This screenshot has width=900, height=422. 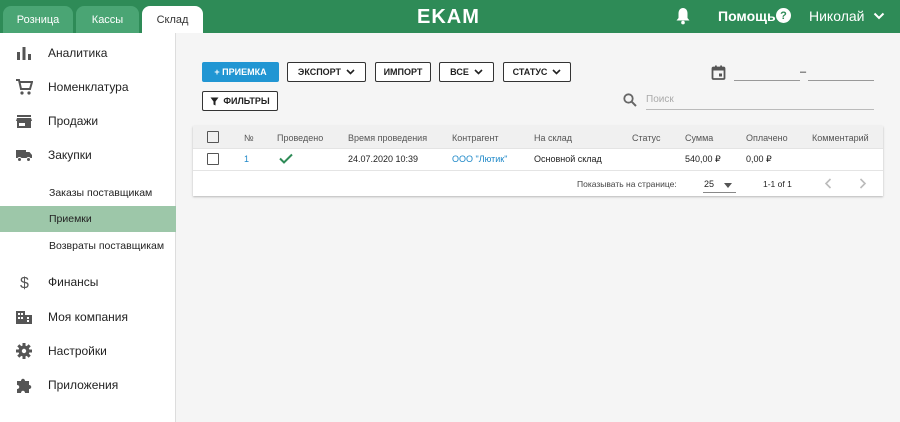 What do you see at coordinates (107, 246) in the screenshot?
I see `sidebar-subitem-label: Возвраты поставщикам` at bounding box center [107, 246].